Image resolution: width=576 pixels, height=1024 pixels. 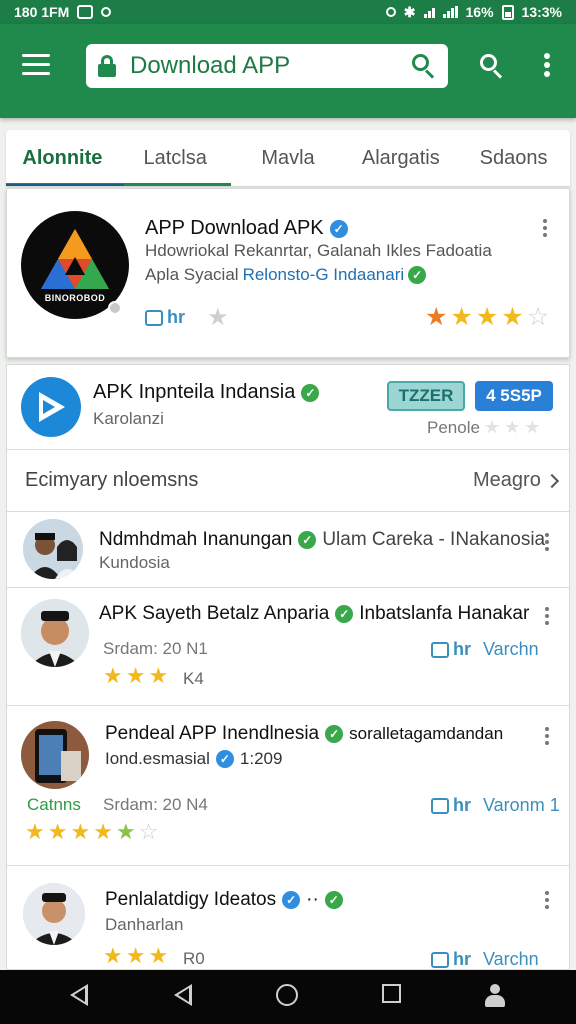 What do you see at coordinates (513, 158) in the screenshot?
I see `tab-sdaons: Sdaons` at bounding box center [513, 158].